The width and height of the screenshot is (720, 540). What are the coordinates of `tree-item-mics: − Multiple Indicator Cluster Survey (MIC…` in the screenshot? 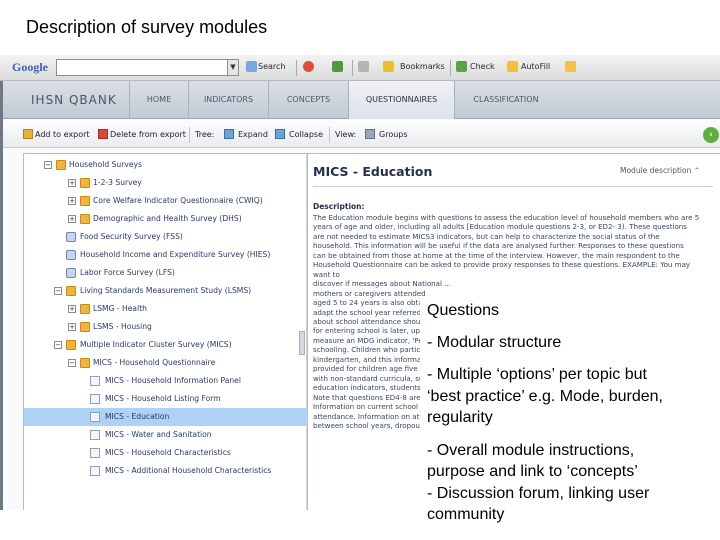 It's located at (165, 345).